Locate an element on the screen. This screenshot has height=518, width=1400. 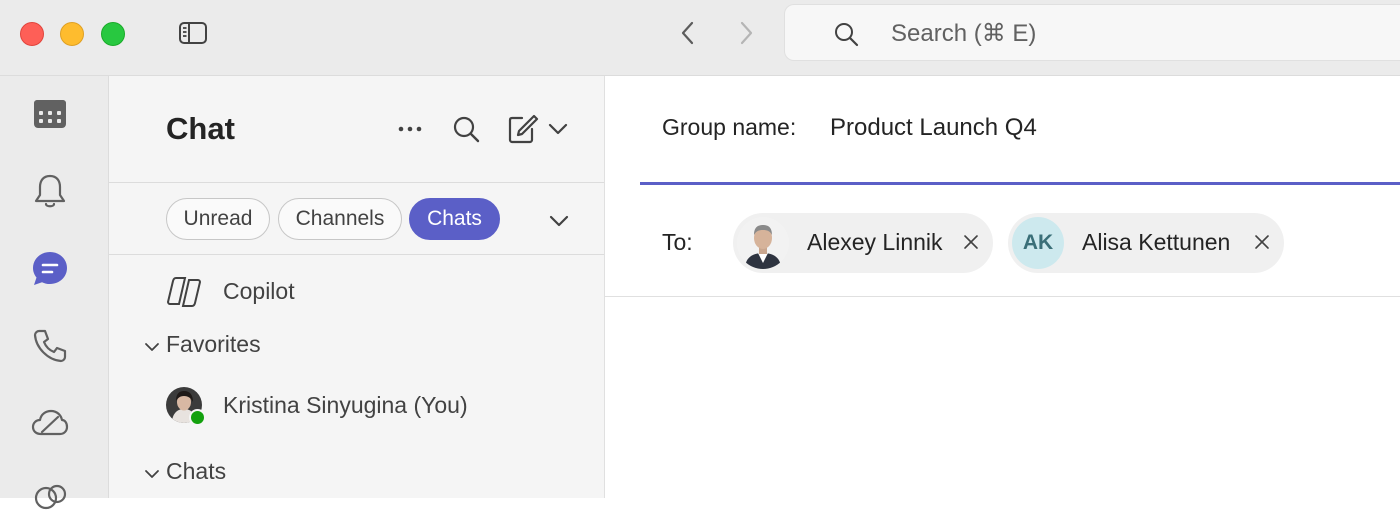
calendar-icon is located at coordinates (50, 114).